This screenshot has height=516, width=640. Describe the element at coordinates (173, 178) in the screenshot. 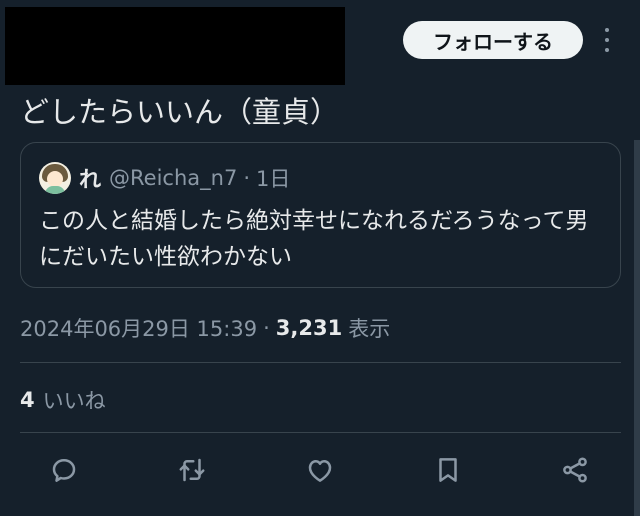

I see `quoted-author-handle: @Reicha_n7` at that location.